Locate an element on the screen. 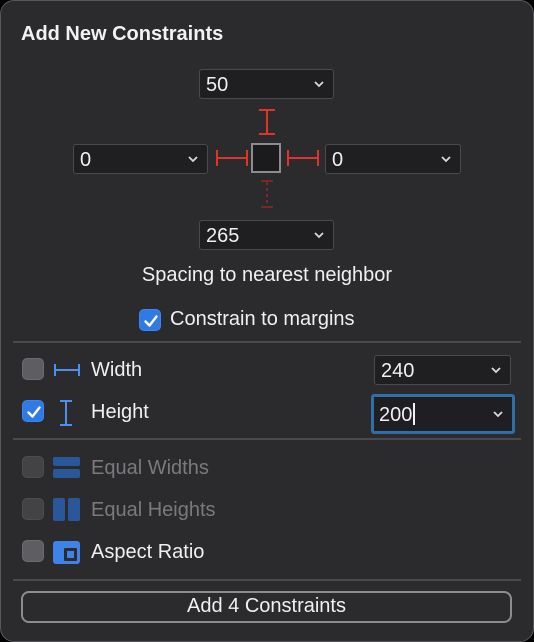 This screenshot has width=534, height=642. equal-widths-checkbox is located at coordinates (33, 467).